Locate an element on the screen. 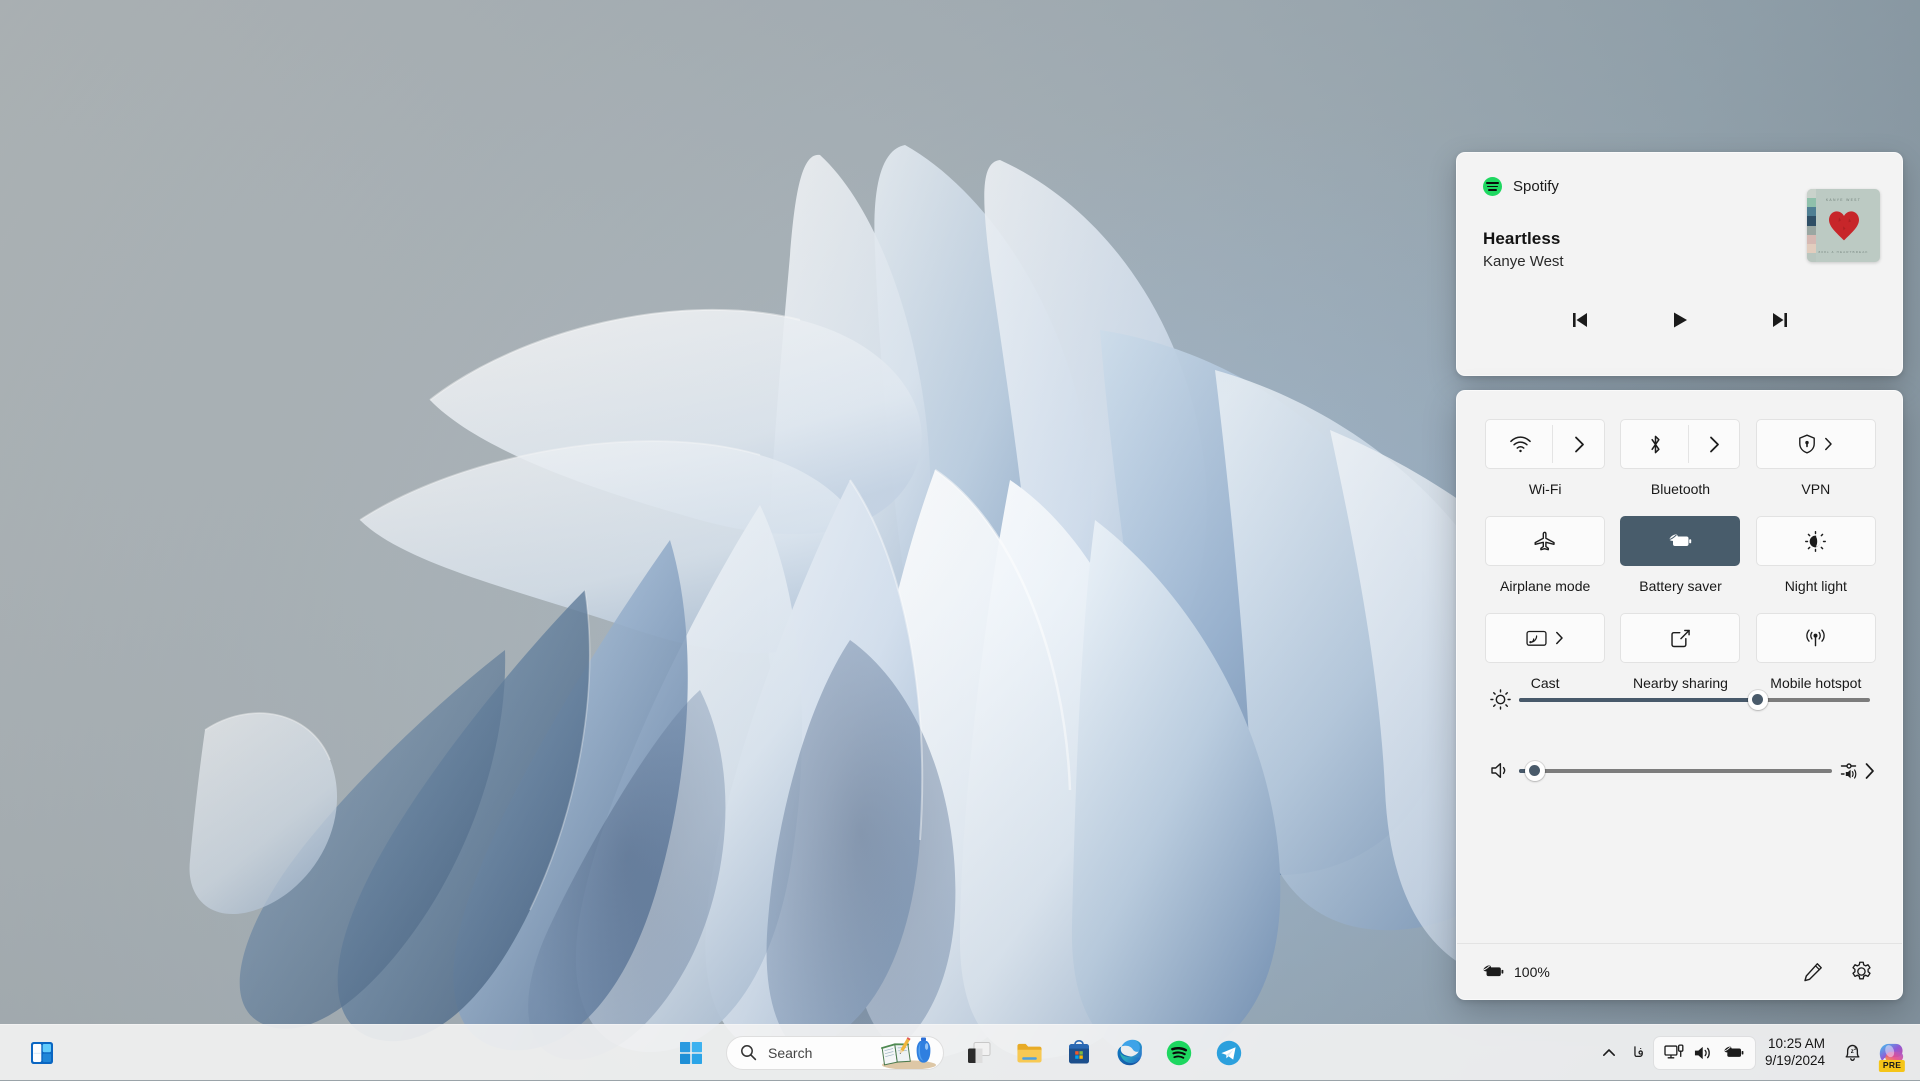 The width and height of the screenshot is (1920, 1081). tray-overflow-button is located at coordinates (1609, 1053).